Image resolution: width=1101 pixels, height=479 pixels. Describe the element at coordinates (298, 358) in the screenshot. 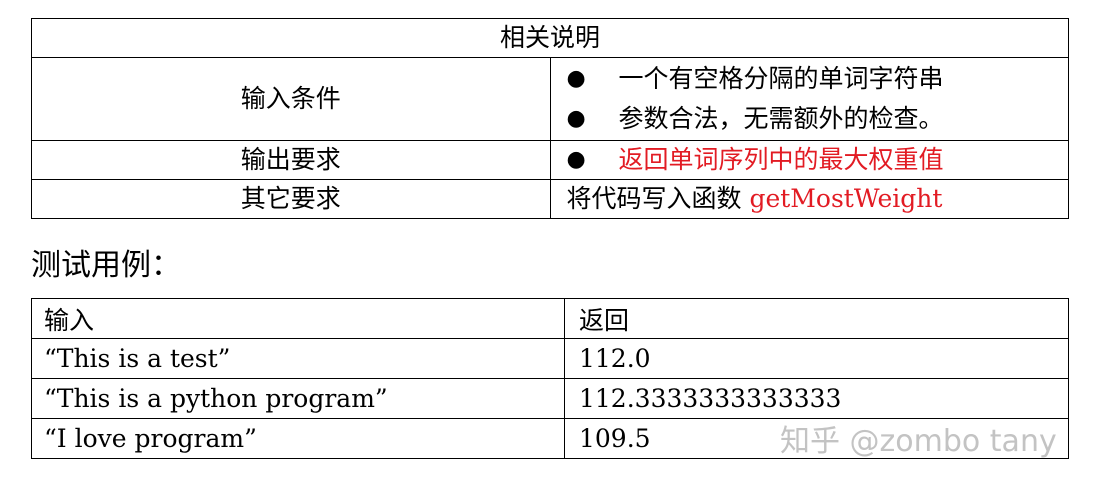

I see `test-input-cell: “This is a test”` at that location.